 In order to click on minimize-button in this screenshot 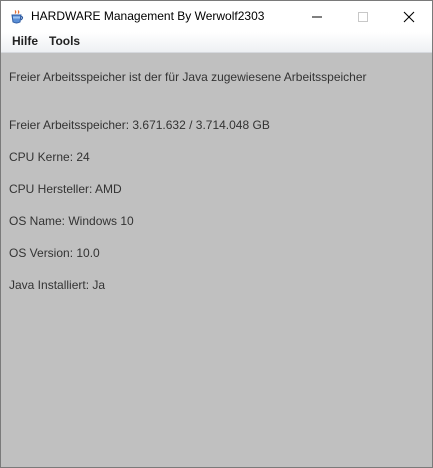, I will do `click(317, 16)`.